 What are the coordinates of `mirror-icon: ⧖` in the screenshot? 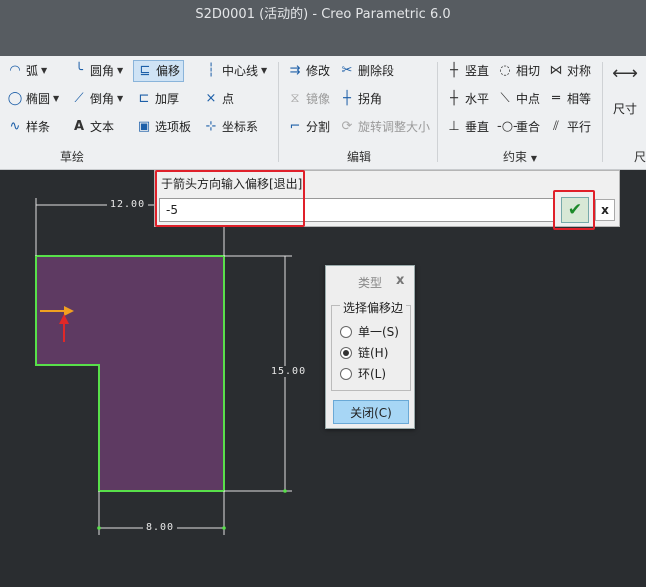 It's located at (295, 98).